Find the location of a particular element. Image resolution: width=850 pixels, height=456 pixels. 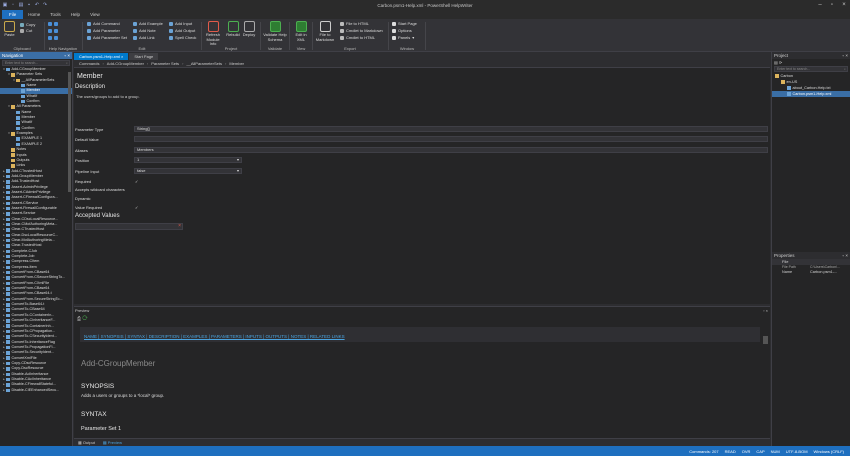

breadcrumb-item: Commands is located at coordinates (89, 63).